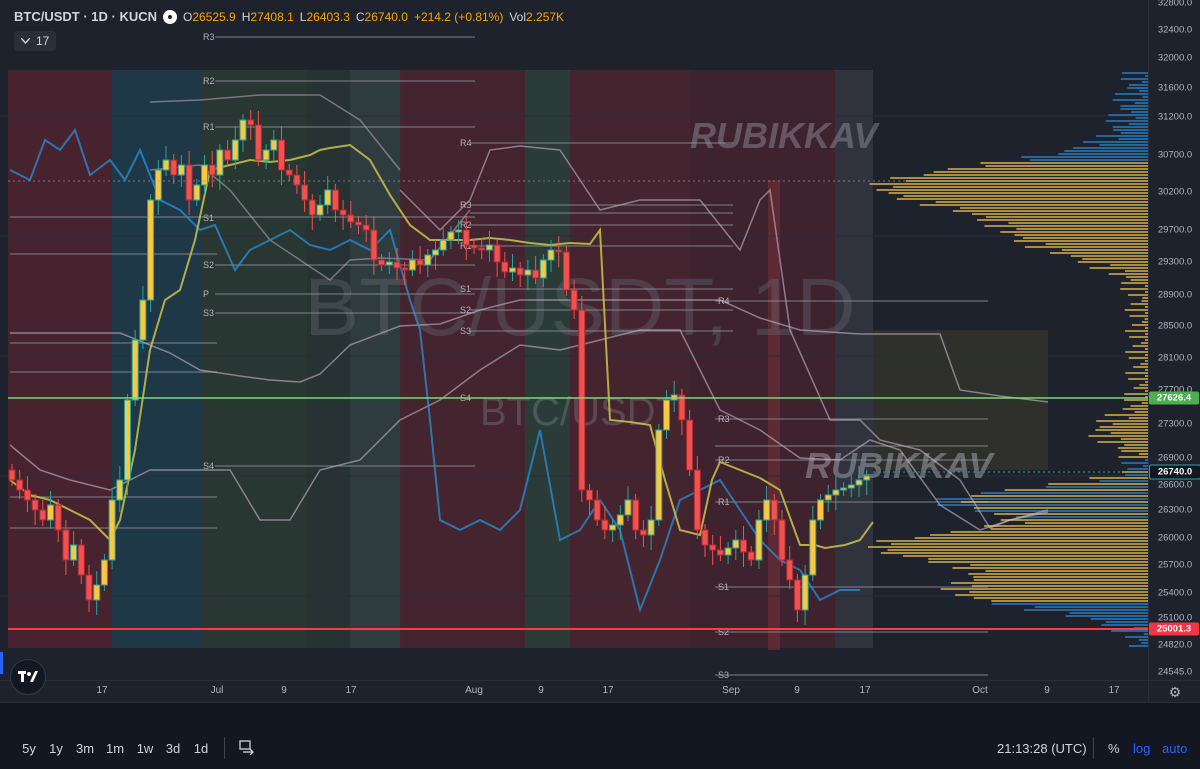 The width and height of the screenshot is (1200, 769). Describe the element at coordinates (170, 16) in the screenshot. I see `market-status-icon` at that location.